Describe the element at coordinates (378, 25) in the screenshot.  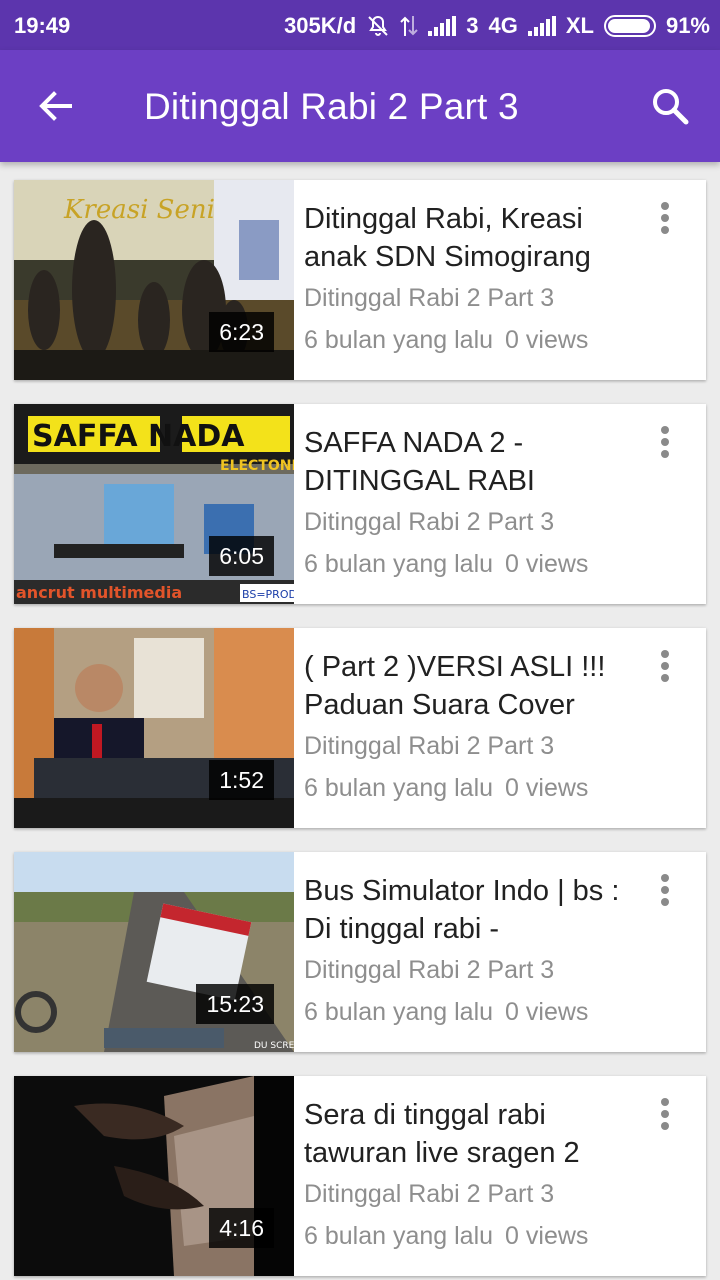
I see `notifications-off-icon` at that location.